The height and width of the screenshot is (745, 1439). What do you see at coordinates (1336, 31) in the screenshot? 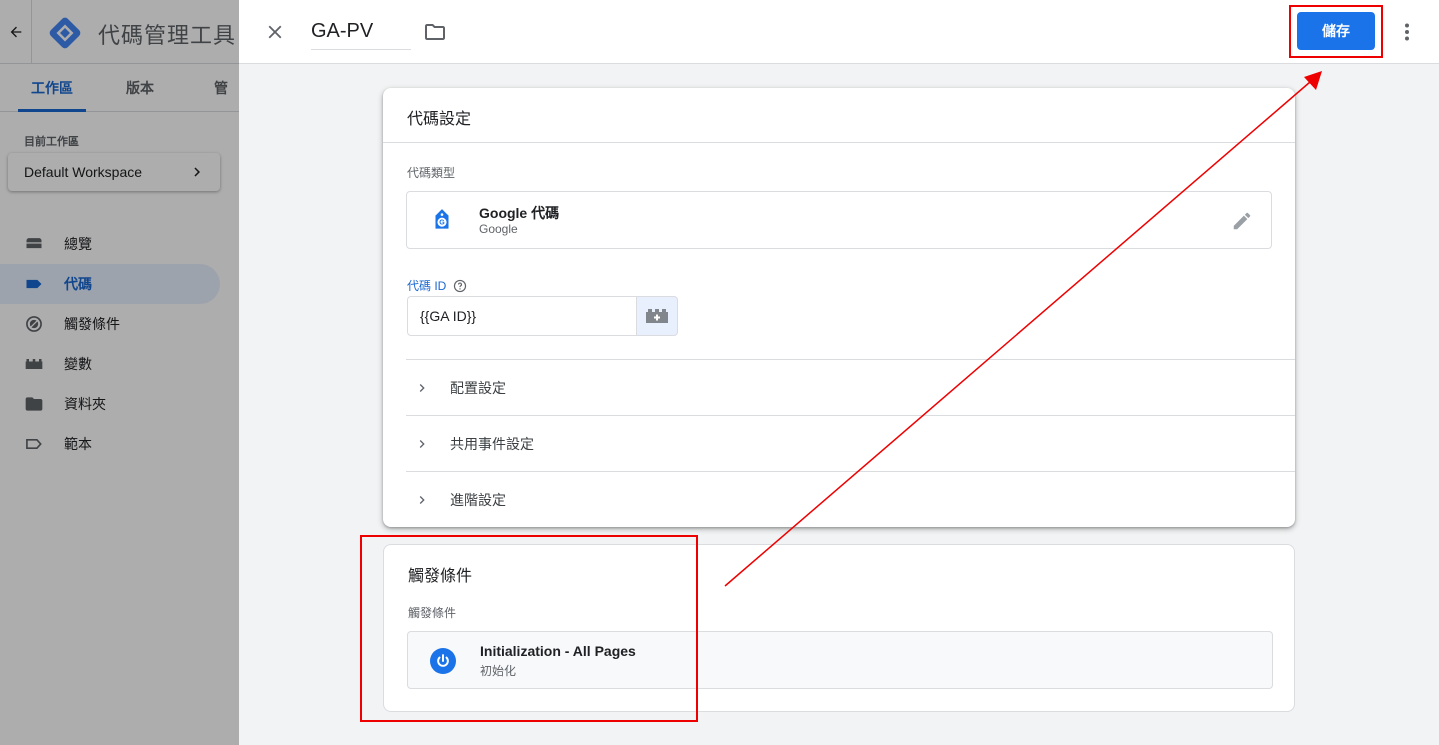
I see `save-button: 儲存` at bounding box center [1336, 31].